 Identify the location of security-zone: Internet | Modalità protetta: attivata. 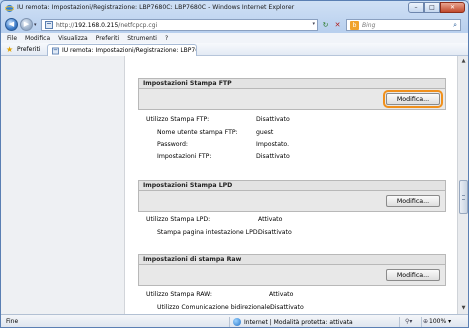
(293, 322).